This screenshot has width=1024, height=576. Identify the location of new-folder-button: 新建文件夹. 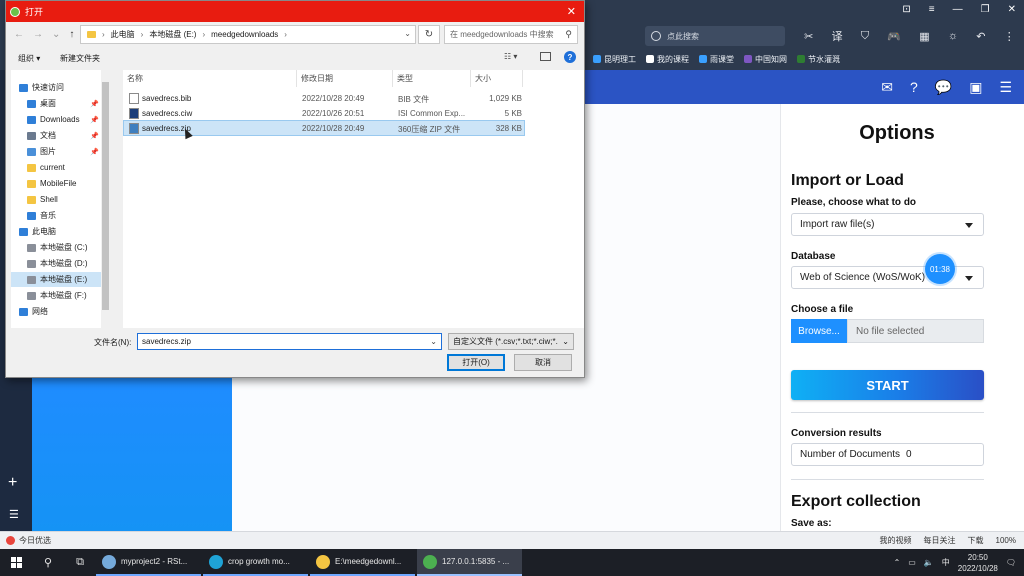
(80, 58).